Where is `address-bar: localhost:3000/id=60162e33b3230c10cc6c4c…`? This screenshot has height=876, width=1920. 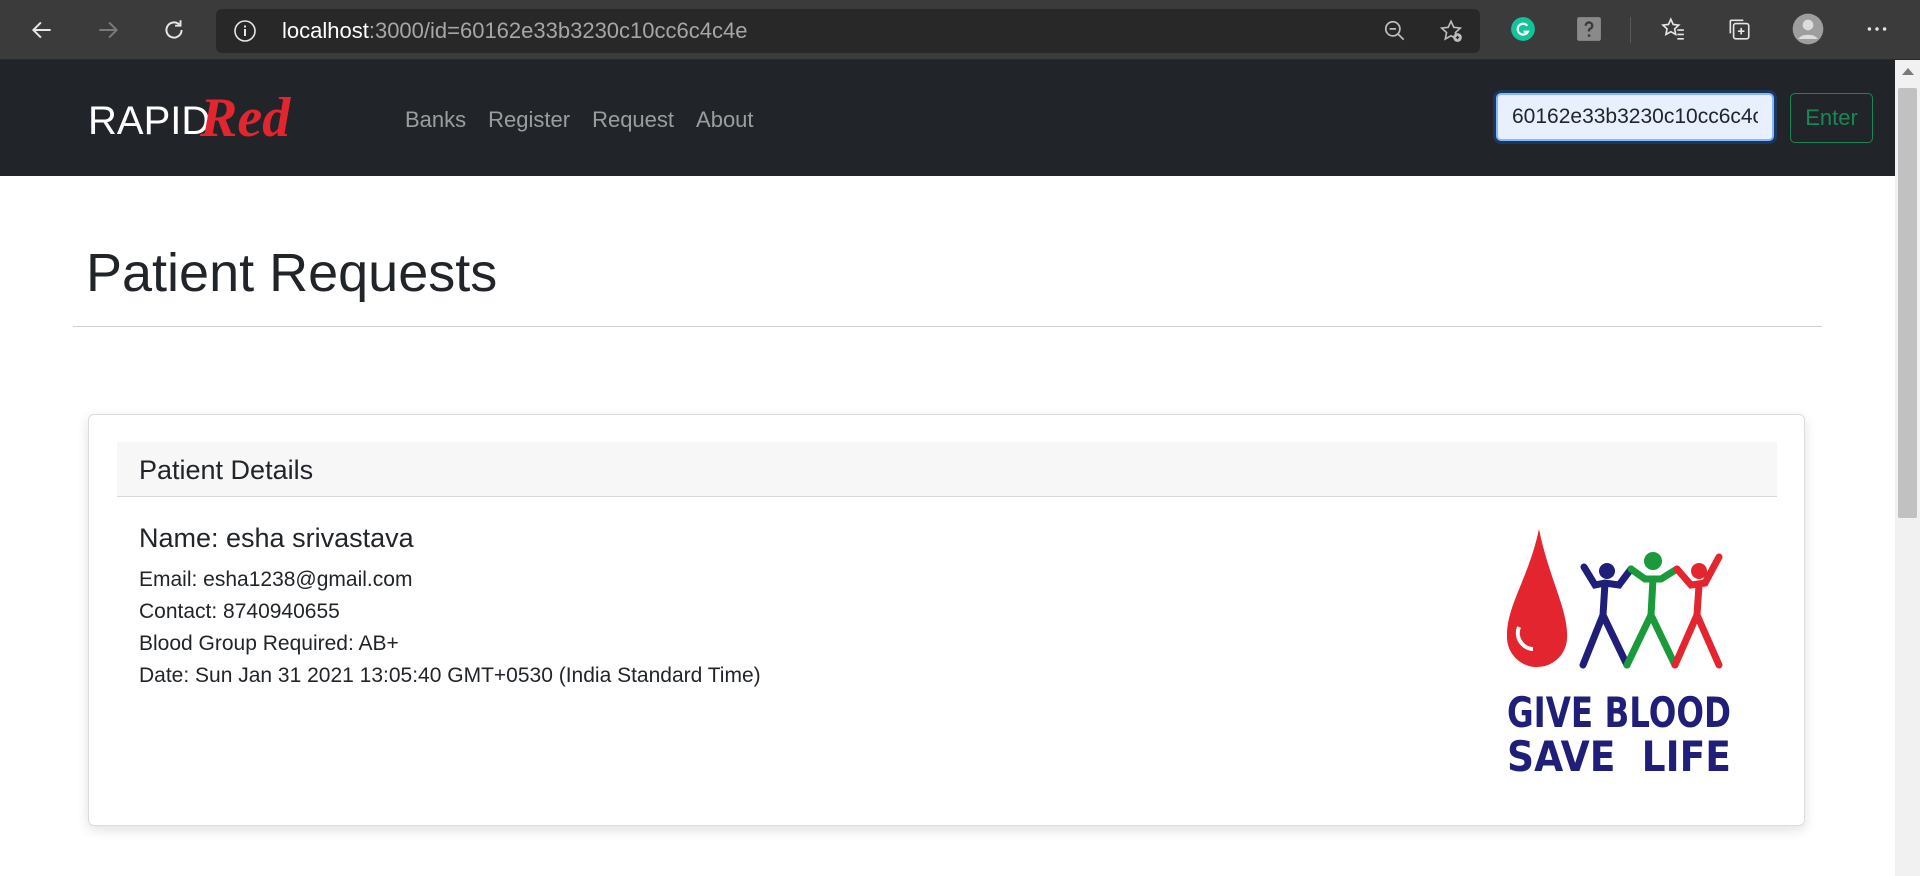 address-bar: localhost:3000/id=60162e33b3230c10cc6c4c… is located at coordinates (848, 31).